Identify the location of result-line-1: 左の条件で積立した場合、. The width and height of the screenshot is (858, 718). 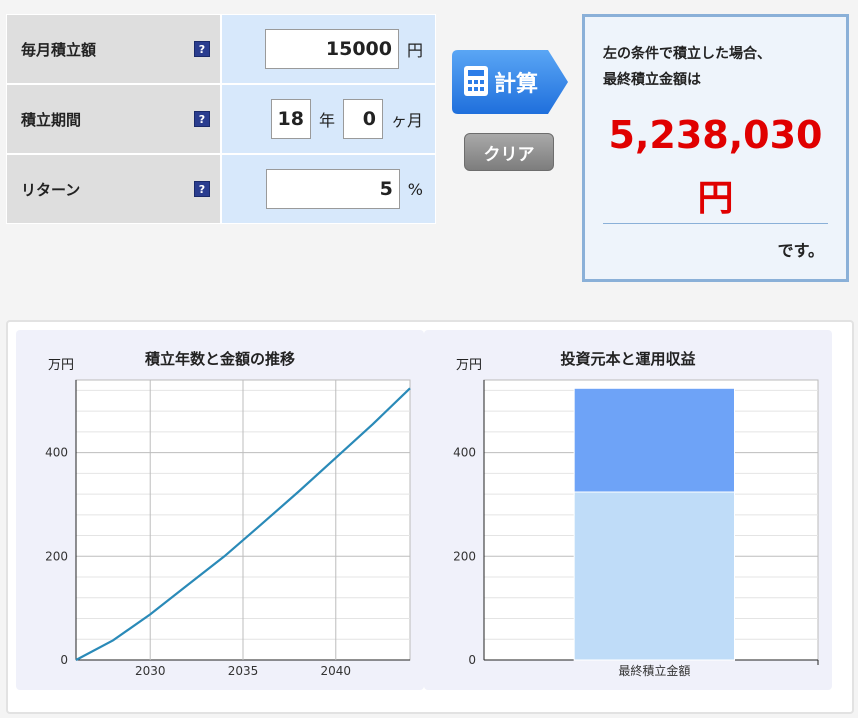
(687, 54).